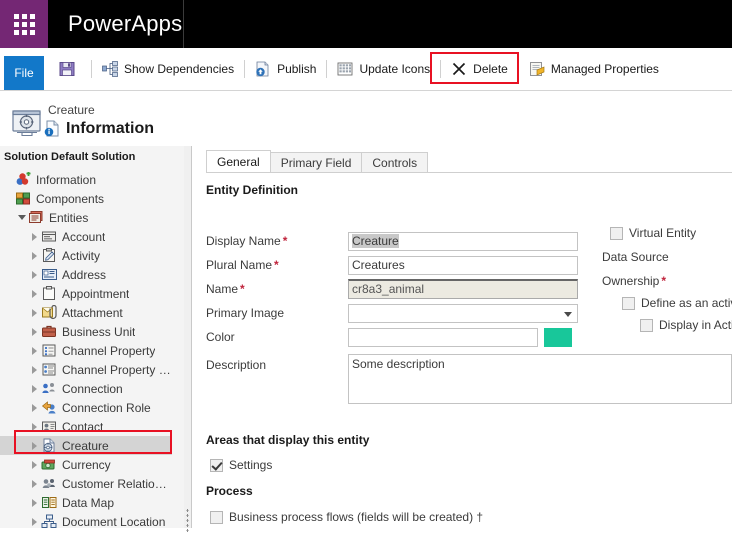 This screenshot has width=732, height=534. Describe the element at coordinates (23, 179) in the screenshot. I see `information-tree-icon` at that location.